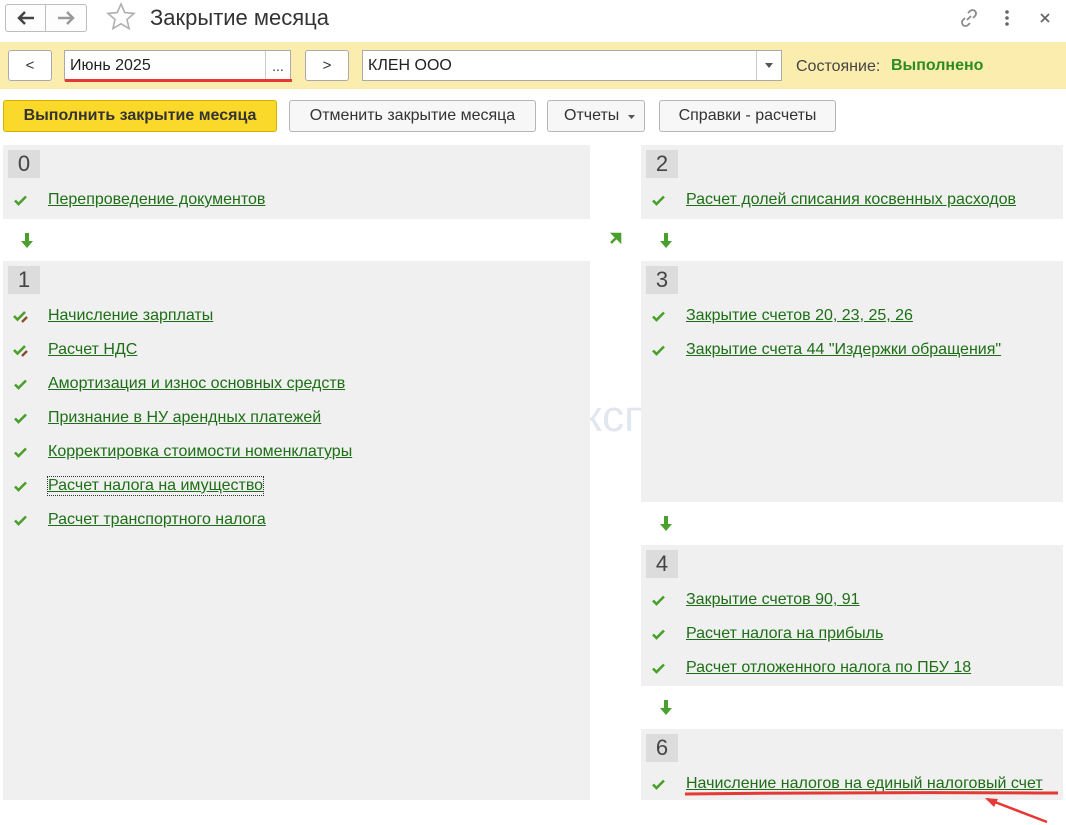 The height and width of the screenshot is (825, 1066). What do you see at coordinates (592, 115) in the screenshot?
I see `reports-label: Отчеты` at bounding box center [592, 115].